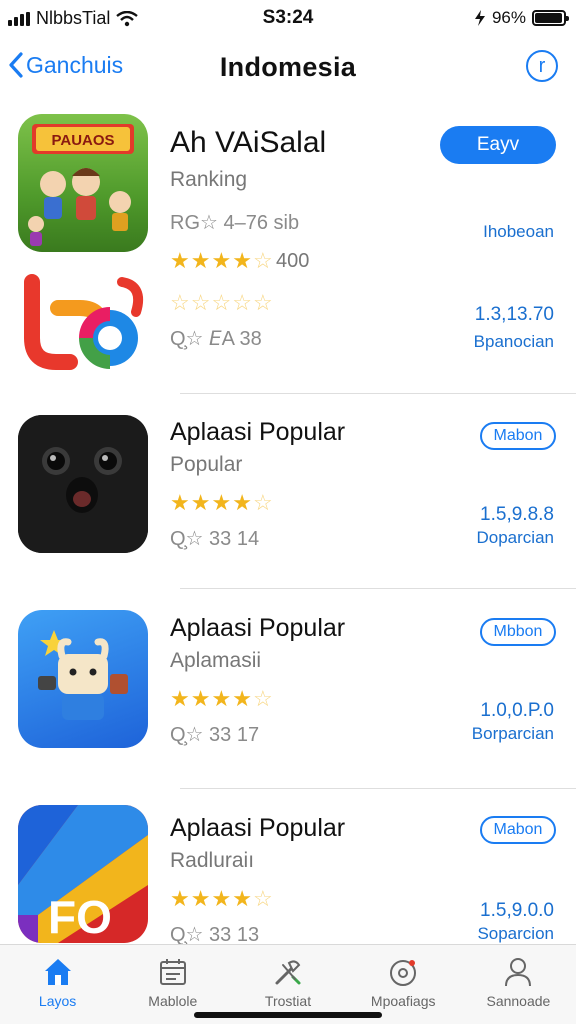 The image size is (576, 1024). I want to click on app-category: Popular, so click(206, 464).